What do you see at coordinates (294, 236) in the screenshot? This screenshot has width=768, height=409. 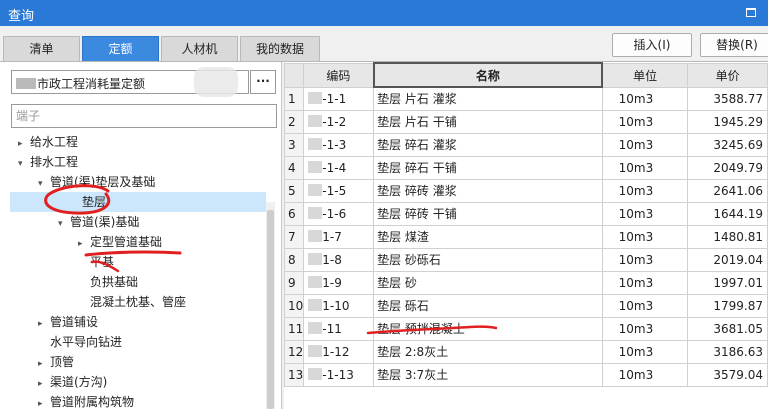 I see `row-number: 7` at bounding box center [294, 236].